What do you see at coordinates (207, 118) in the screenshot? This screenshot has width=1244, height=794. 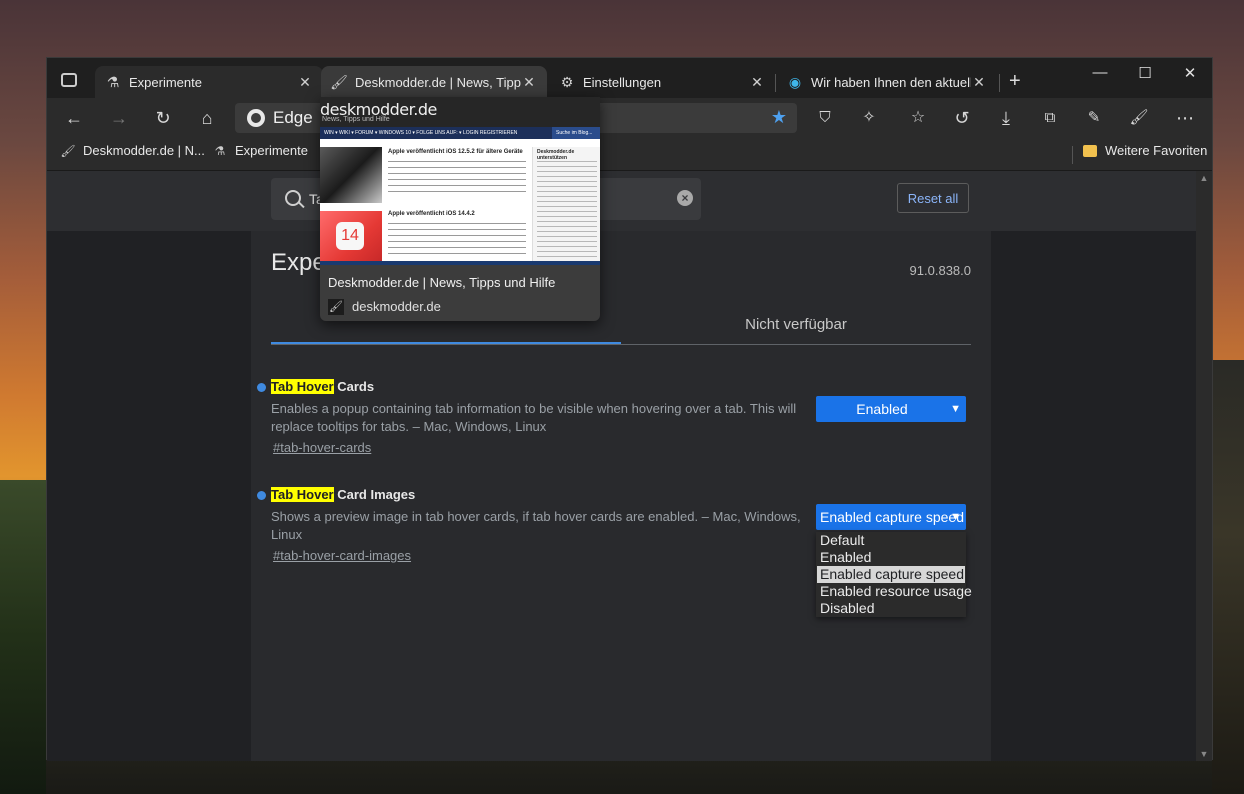 I see `home-button: ⌂` at bounding box center [207, 118].